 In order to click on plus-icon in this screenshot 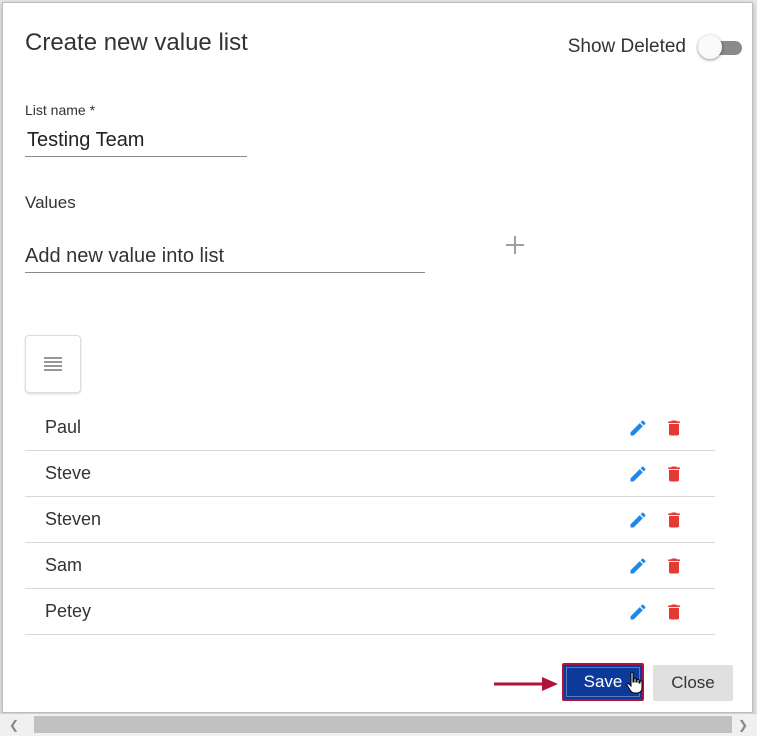, I will do `click(515, 245)`.